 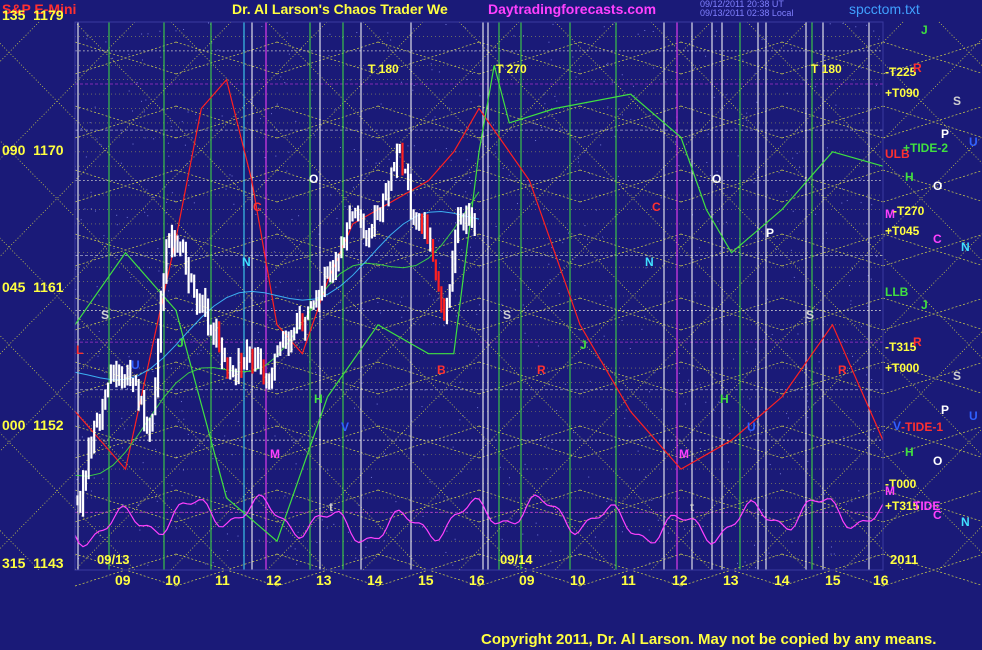 What do you see at coordinates (324, 580) in the screenshot?
I see `x-tick-label: 13` at bounding box center [324, 580].